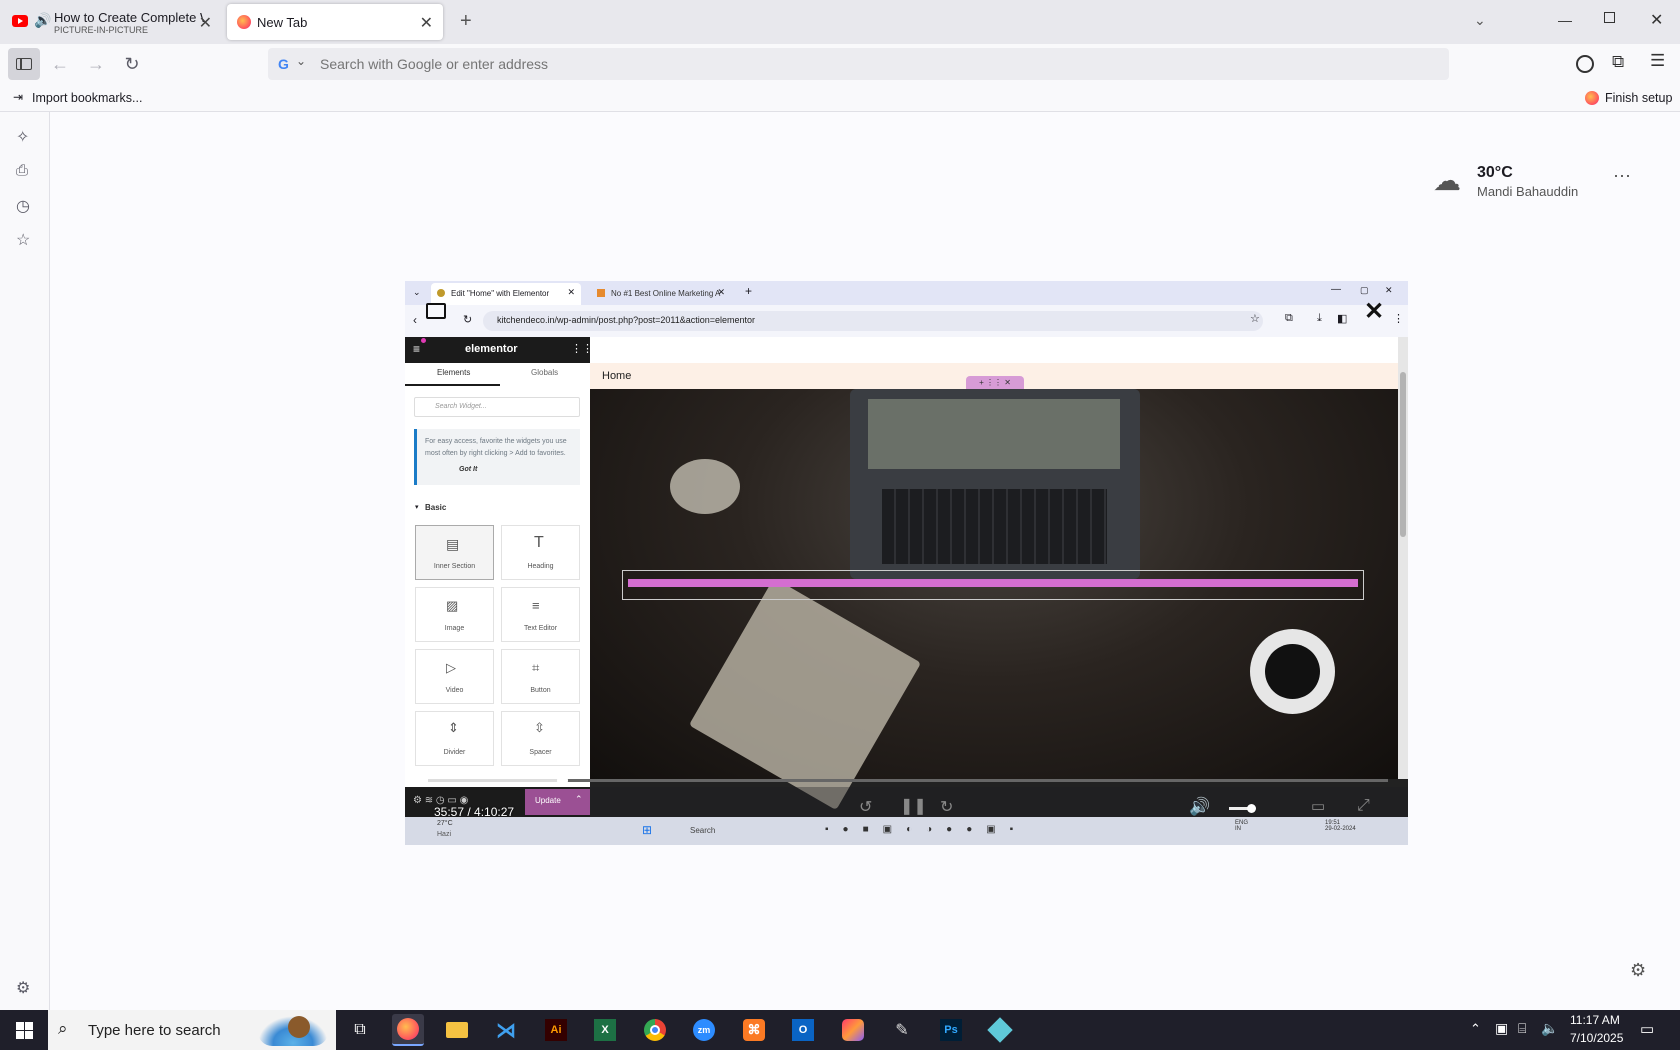  What do you see at coordinates (1656, 20) in the screenshot?
I see `close-window-button: ✕` at bounding box center [1656, 20].